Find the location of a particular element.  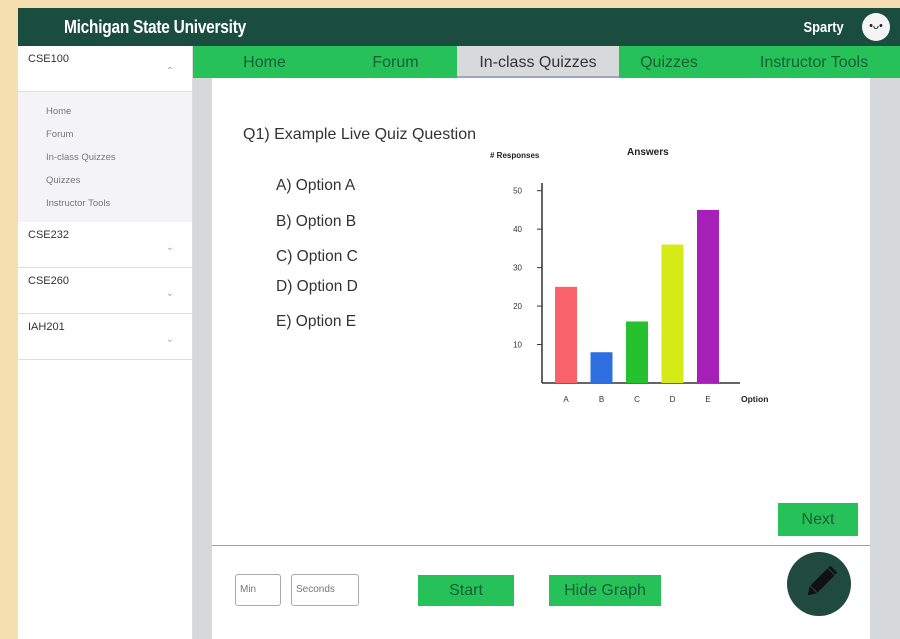

edit-button is located at coordinates (819, 584).